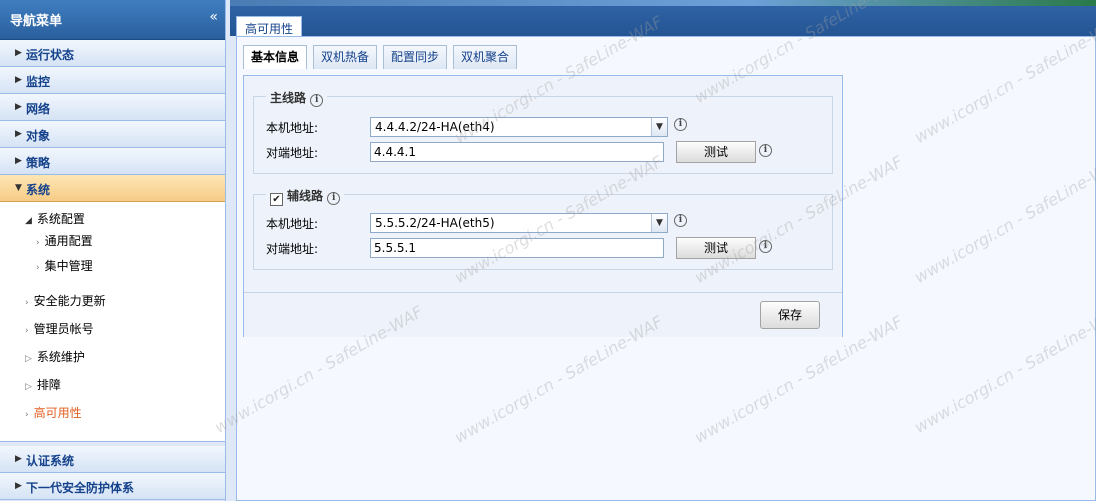  I want to click on nav-item-label: 网络, so click(38, 109).